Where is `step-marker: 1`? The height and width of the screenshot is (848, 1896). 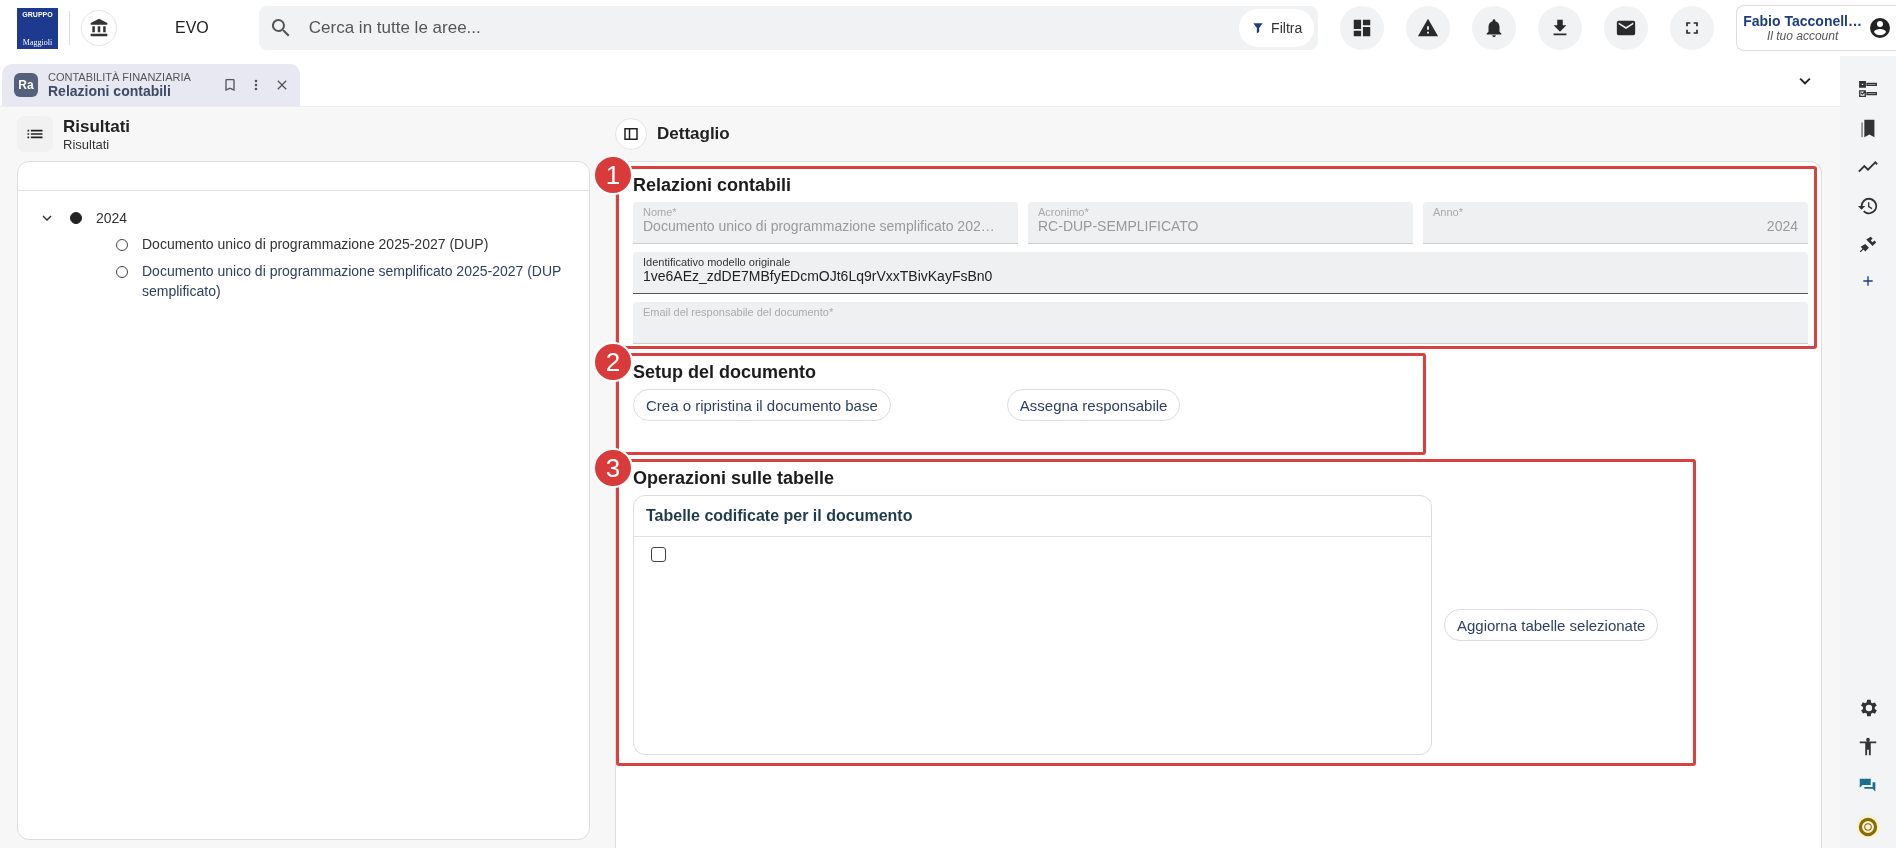 step-marker: 1 is located at coordinates (613, 175).